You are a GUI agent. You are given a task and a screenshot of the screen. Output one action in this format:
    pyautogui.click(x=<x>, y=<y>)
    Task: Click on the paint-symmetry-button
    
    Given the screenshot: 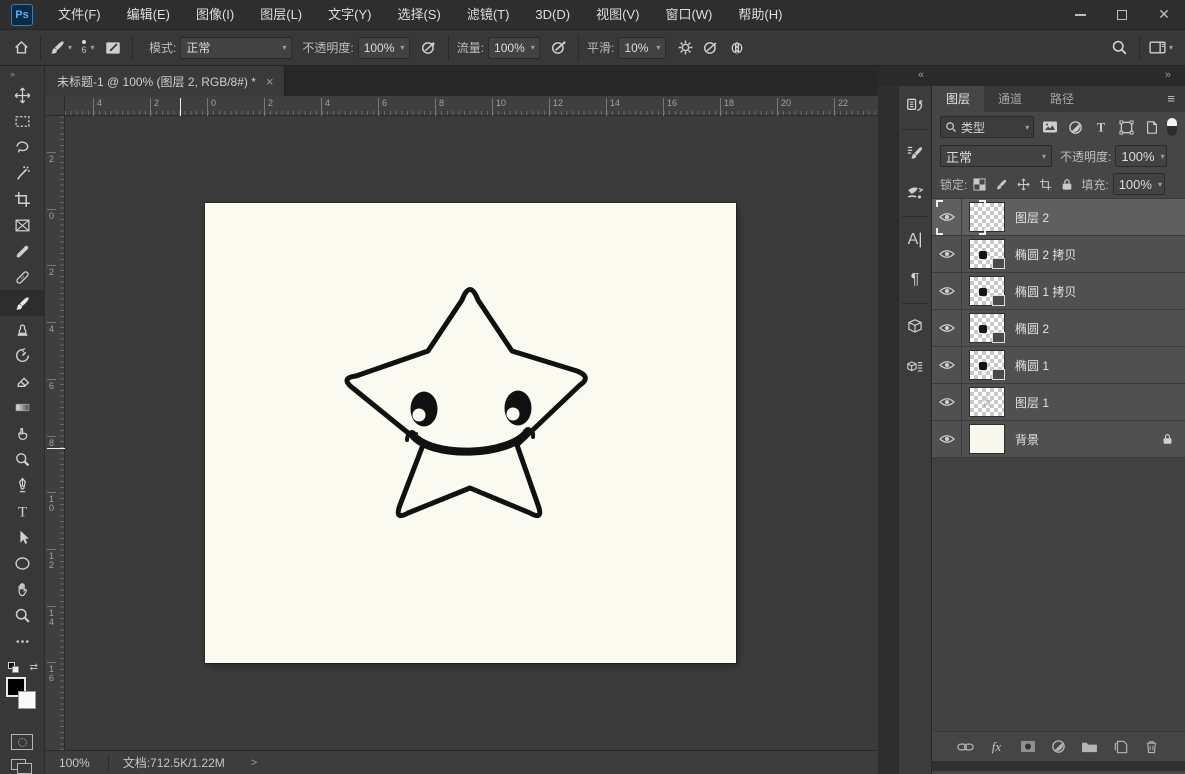 What is the action you would take?
    pyautogui.click(x=737, y=48)
    